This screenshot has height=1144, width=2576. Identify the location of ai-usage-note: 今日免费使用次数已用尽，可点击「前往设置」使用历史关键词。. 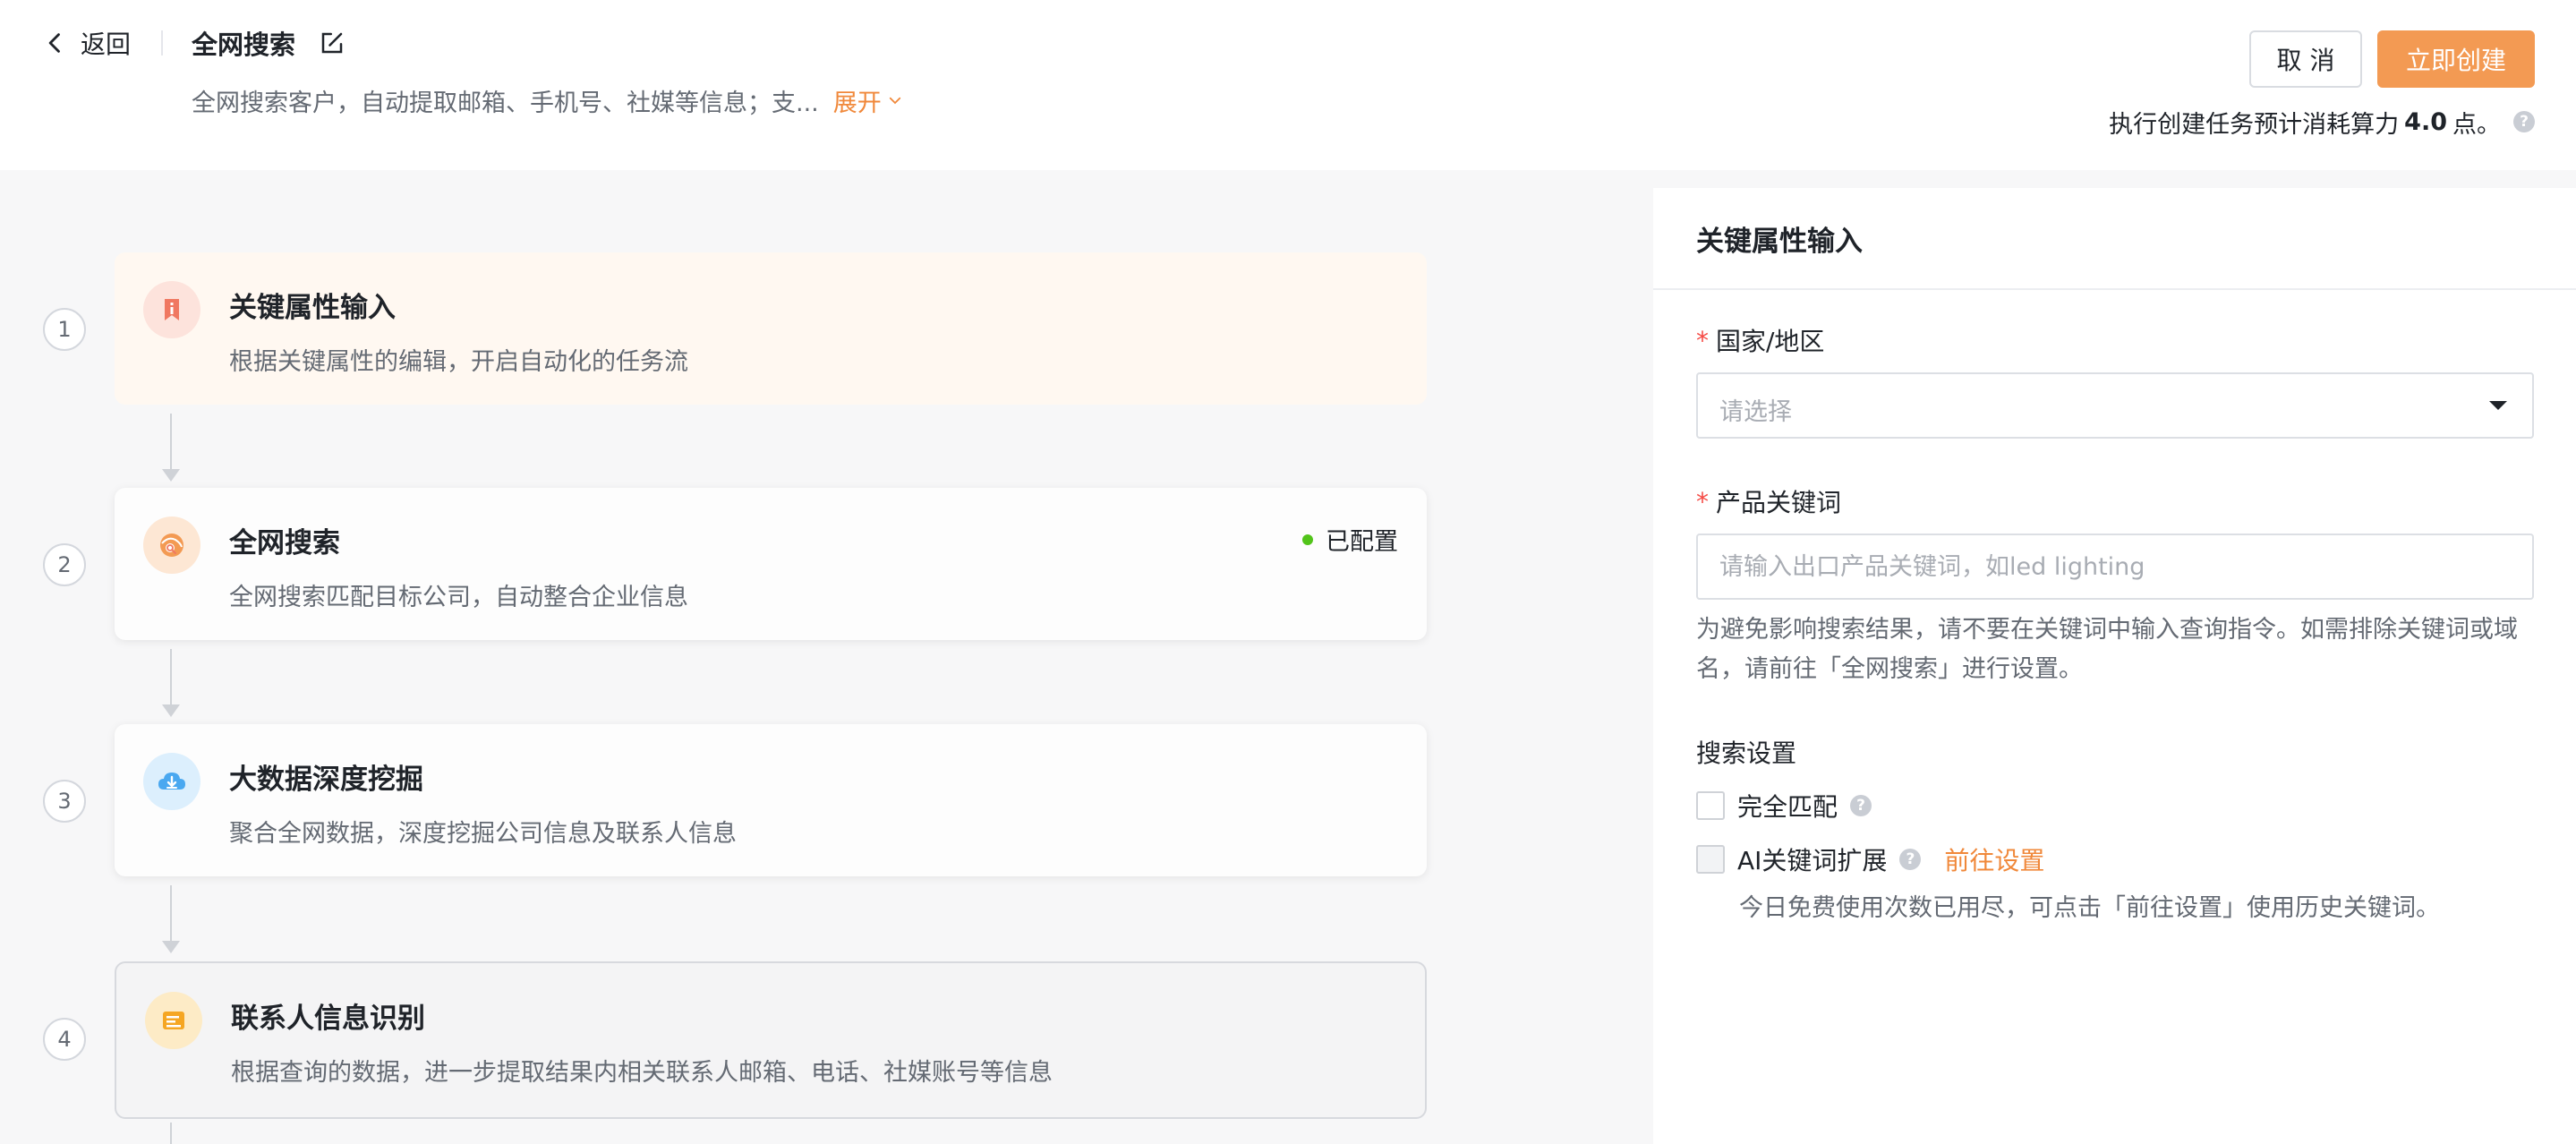
(2089, 908).